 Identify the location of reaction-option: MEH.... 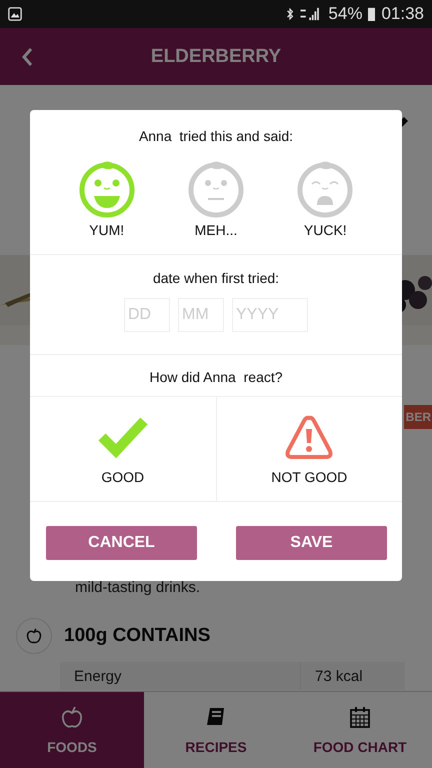
(216, 206).